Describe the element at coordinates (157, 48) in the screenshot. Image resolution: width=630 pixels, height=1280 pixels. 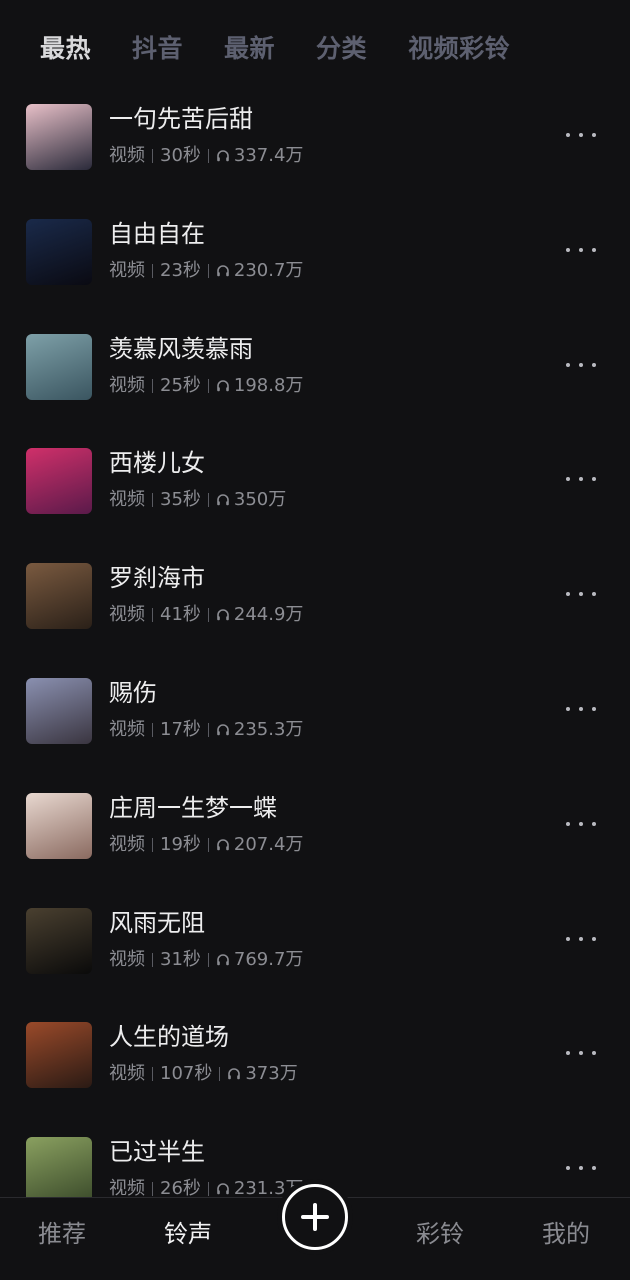
I see `tab-douyin: 抖音` at that location.